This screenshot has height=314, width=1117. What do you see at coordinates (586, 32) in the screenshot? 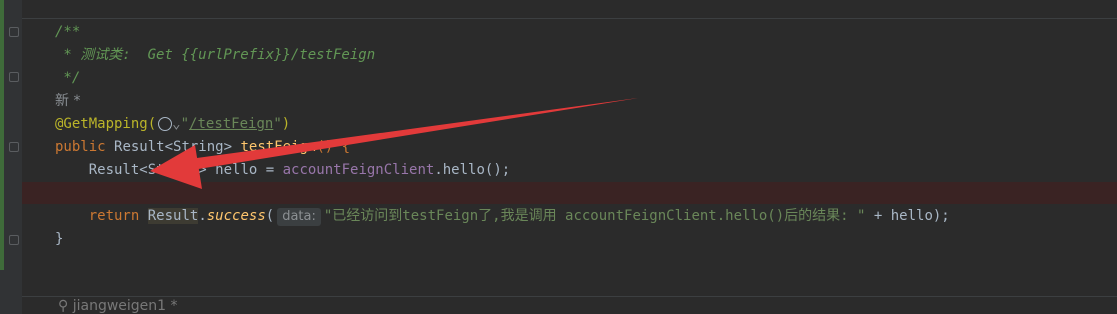
I see `code-line-1: /**` at bounding box center [586, 32].